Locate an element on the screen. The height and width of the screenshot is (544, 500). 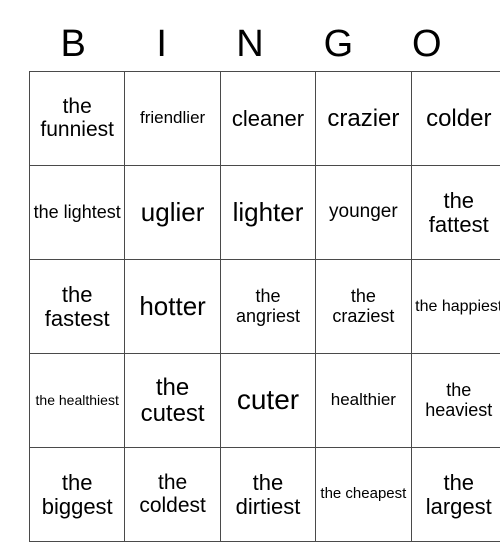
bingo-cell-label: the dirtiest is located at coordinates (268, 494).